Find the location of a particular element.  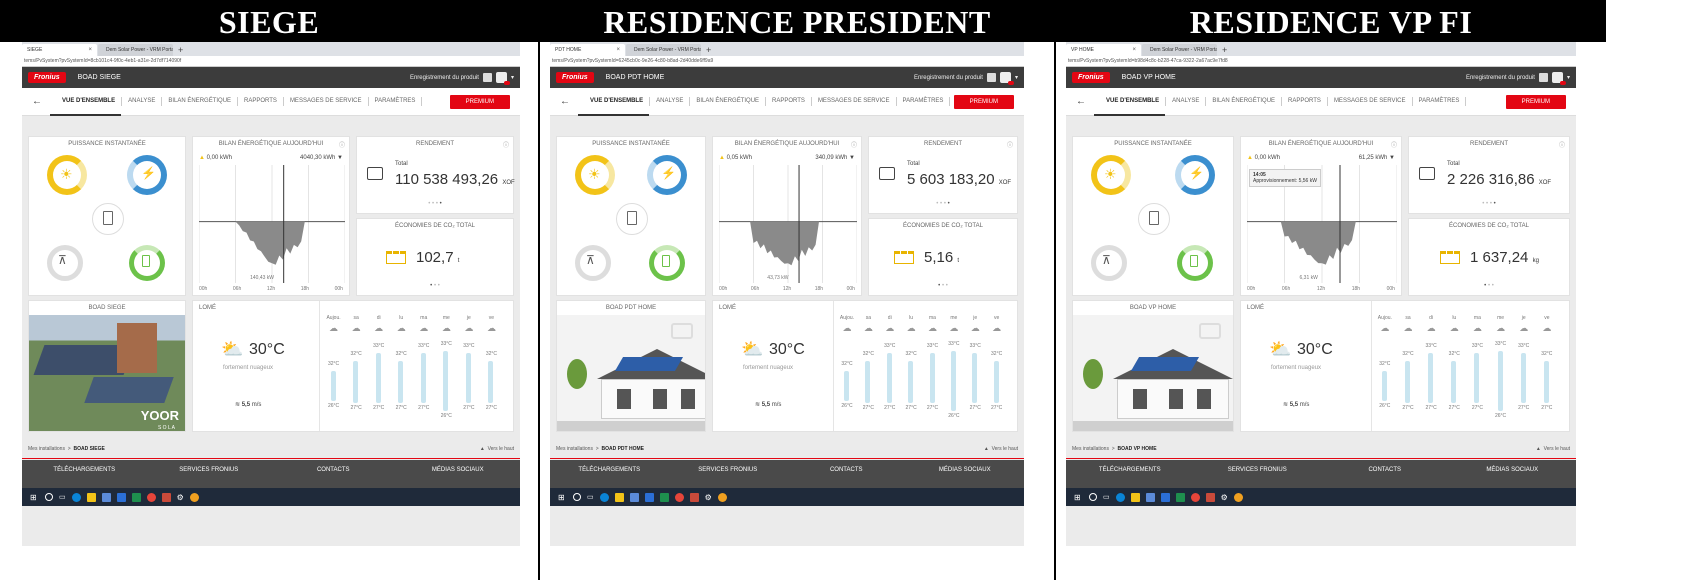

search-icon is located at coordinates (1093, 497).